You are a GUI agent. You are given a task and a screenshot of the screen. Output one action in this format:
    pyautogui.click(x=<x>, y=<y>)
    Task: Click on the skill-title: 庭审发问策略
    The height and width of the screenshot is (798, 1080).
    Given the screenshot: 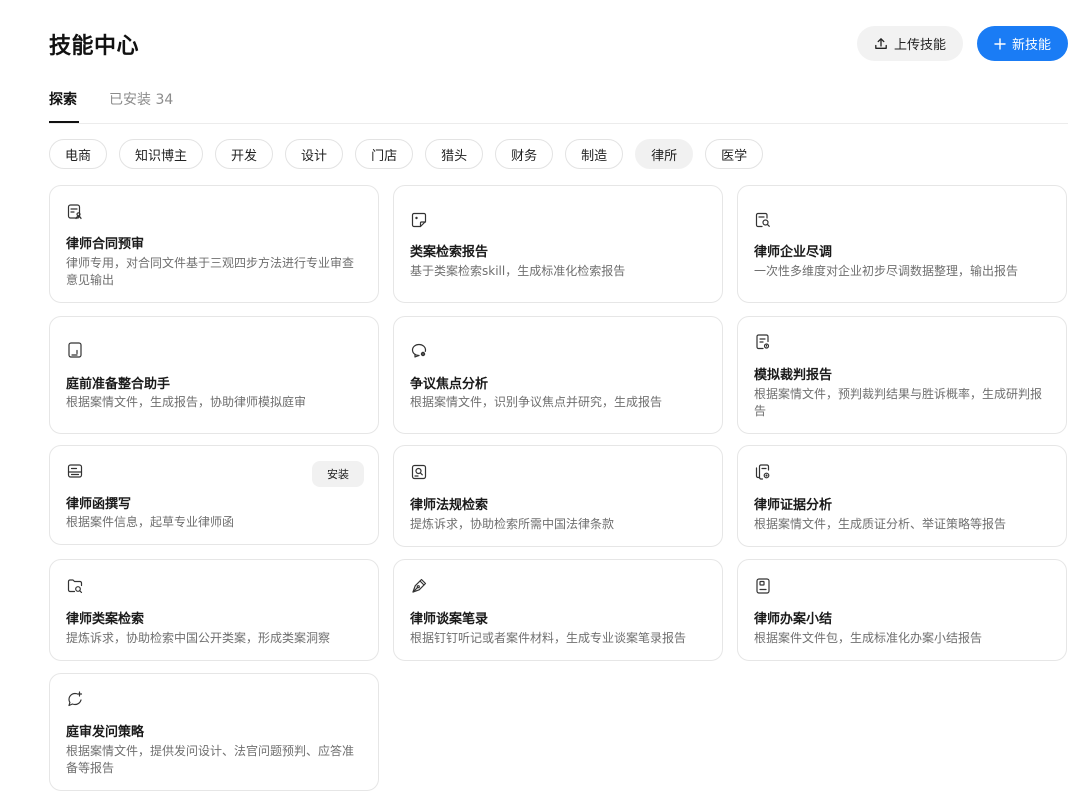 What is the action you would take?
    pyautogui.click(x=105, y=732)
    